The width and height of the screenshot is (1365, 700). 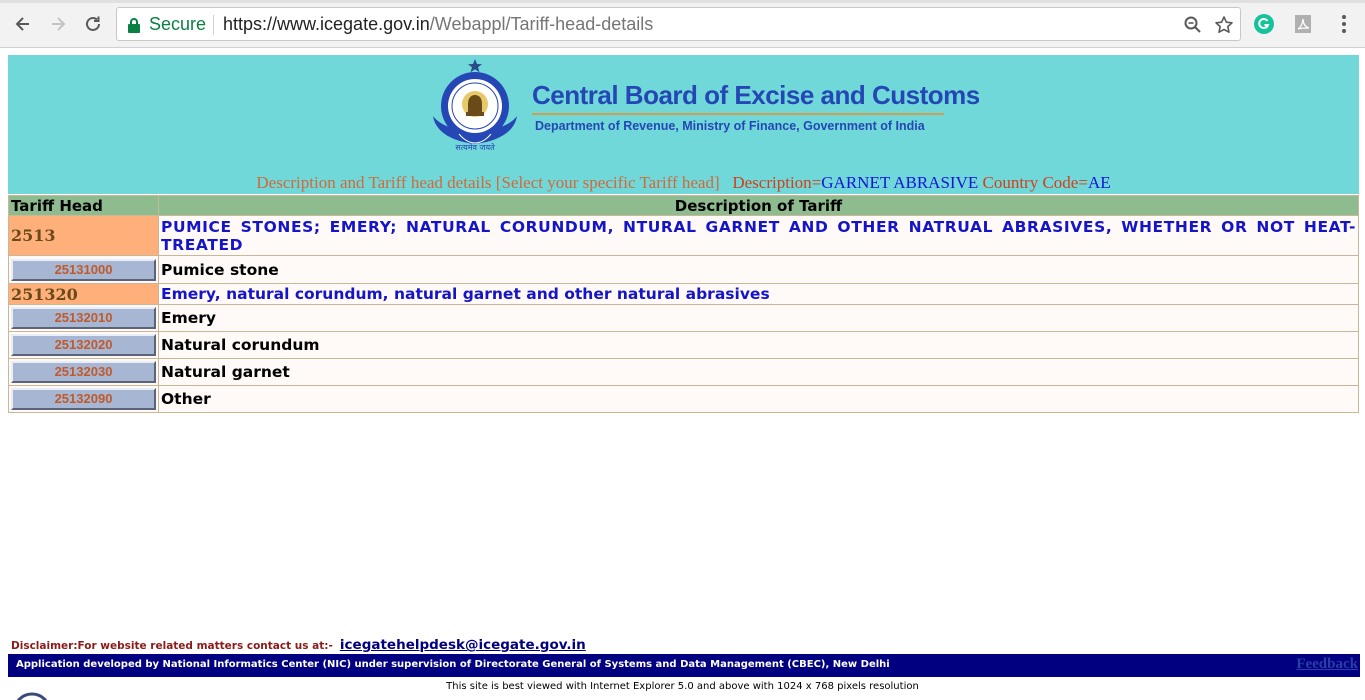 I want to click on org-title-underline, so click(x=738, y=114).